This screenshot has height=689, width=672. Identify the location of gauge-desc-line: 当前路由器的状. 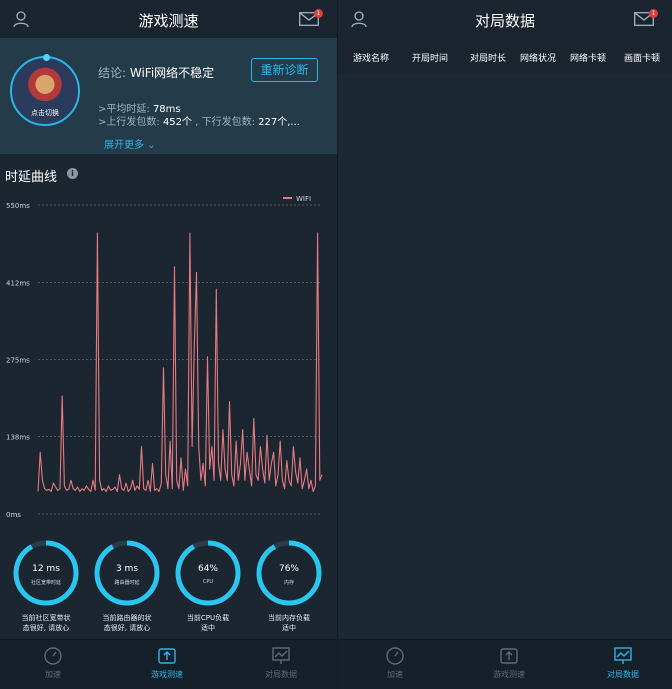
(127, 618).